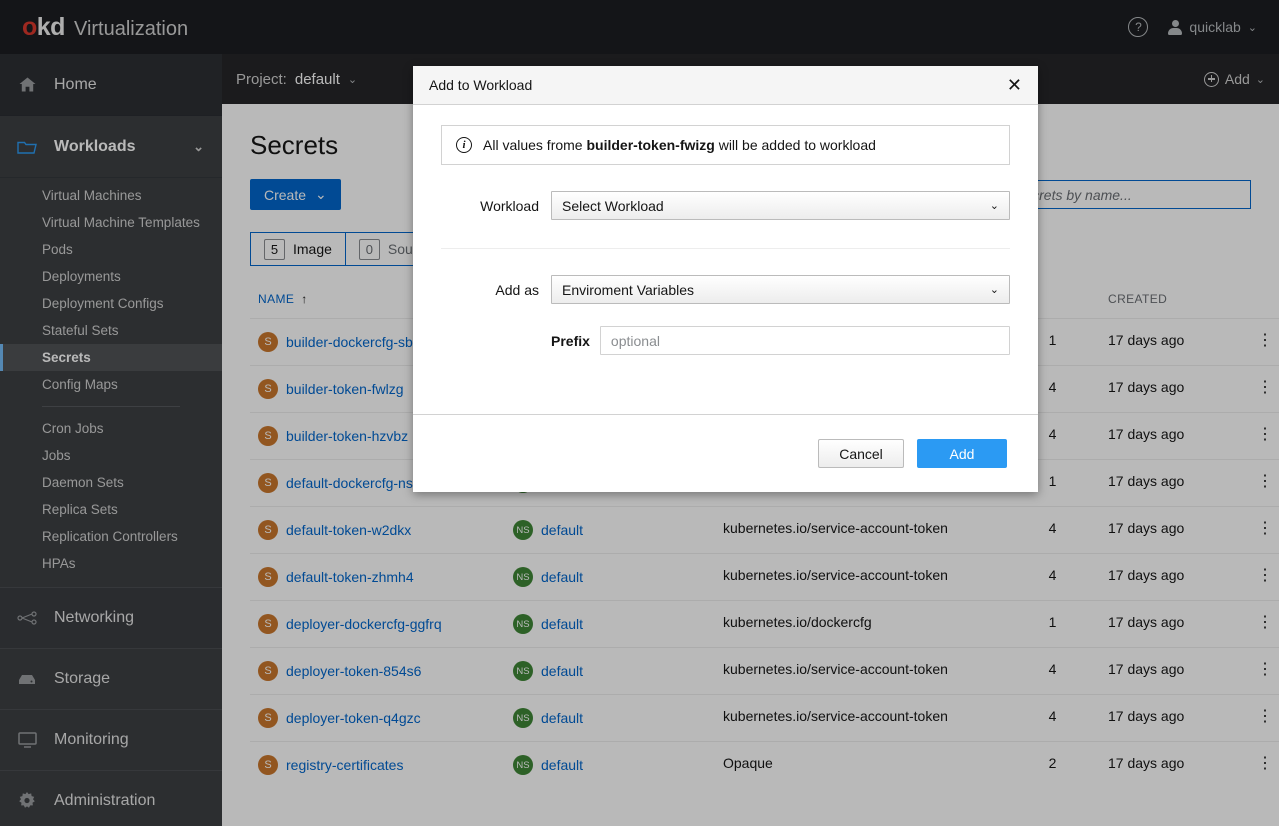  What do you see at coordinates (725, 248) in the screenshot?
I see `form-divider` at bounding box center [725, 248].